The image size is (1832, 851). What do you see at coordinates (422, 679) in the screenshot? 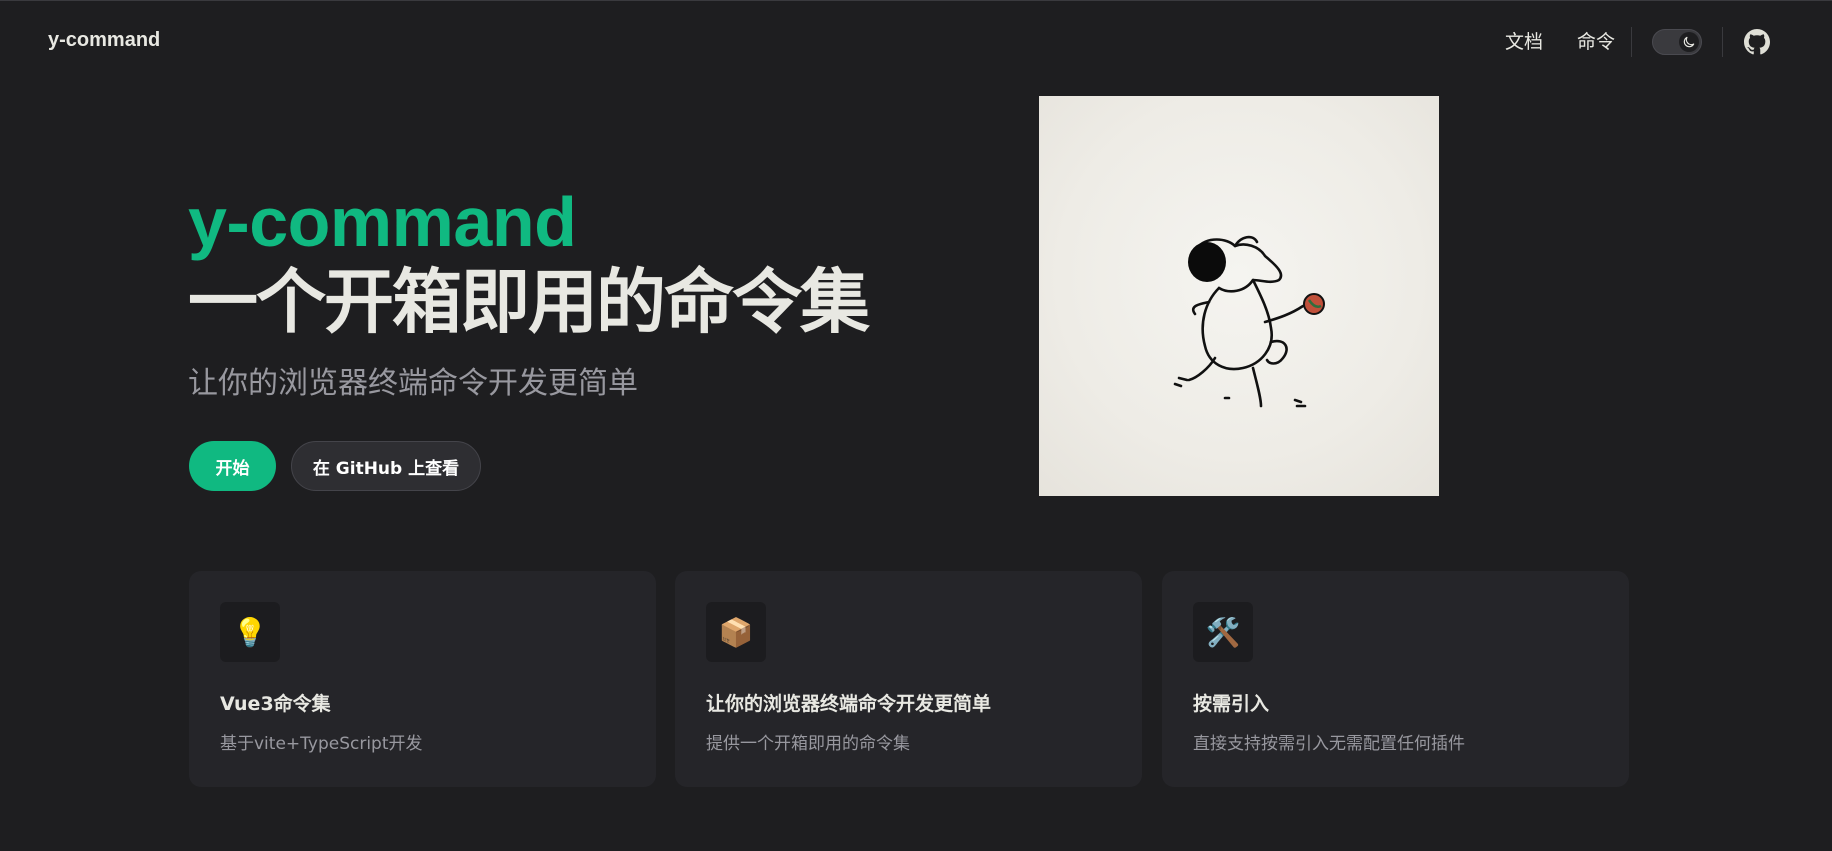
I see `feature-card: 💡 Vue3命令集 基于vite+TypeScript开发` at bounding box center [422, 679].